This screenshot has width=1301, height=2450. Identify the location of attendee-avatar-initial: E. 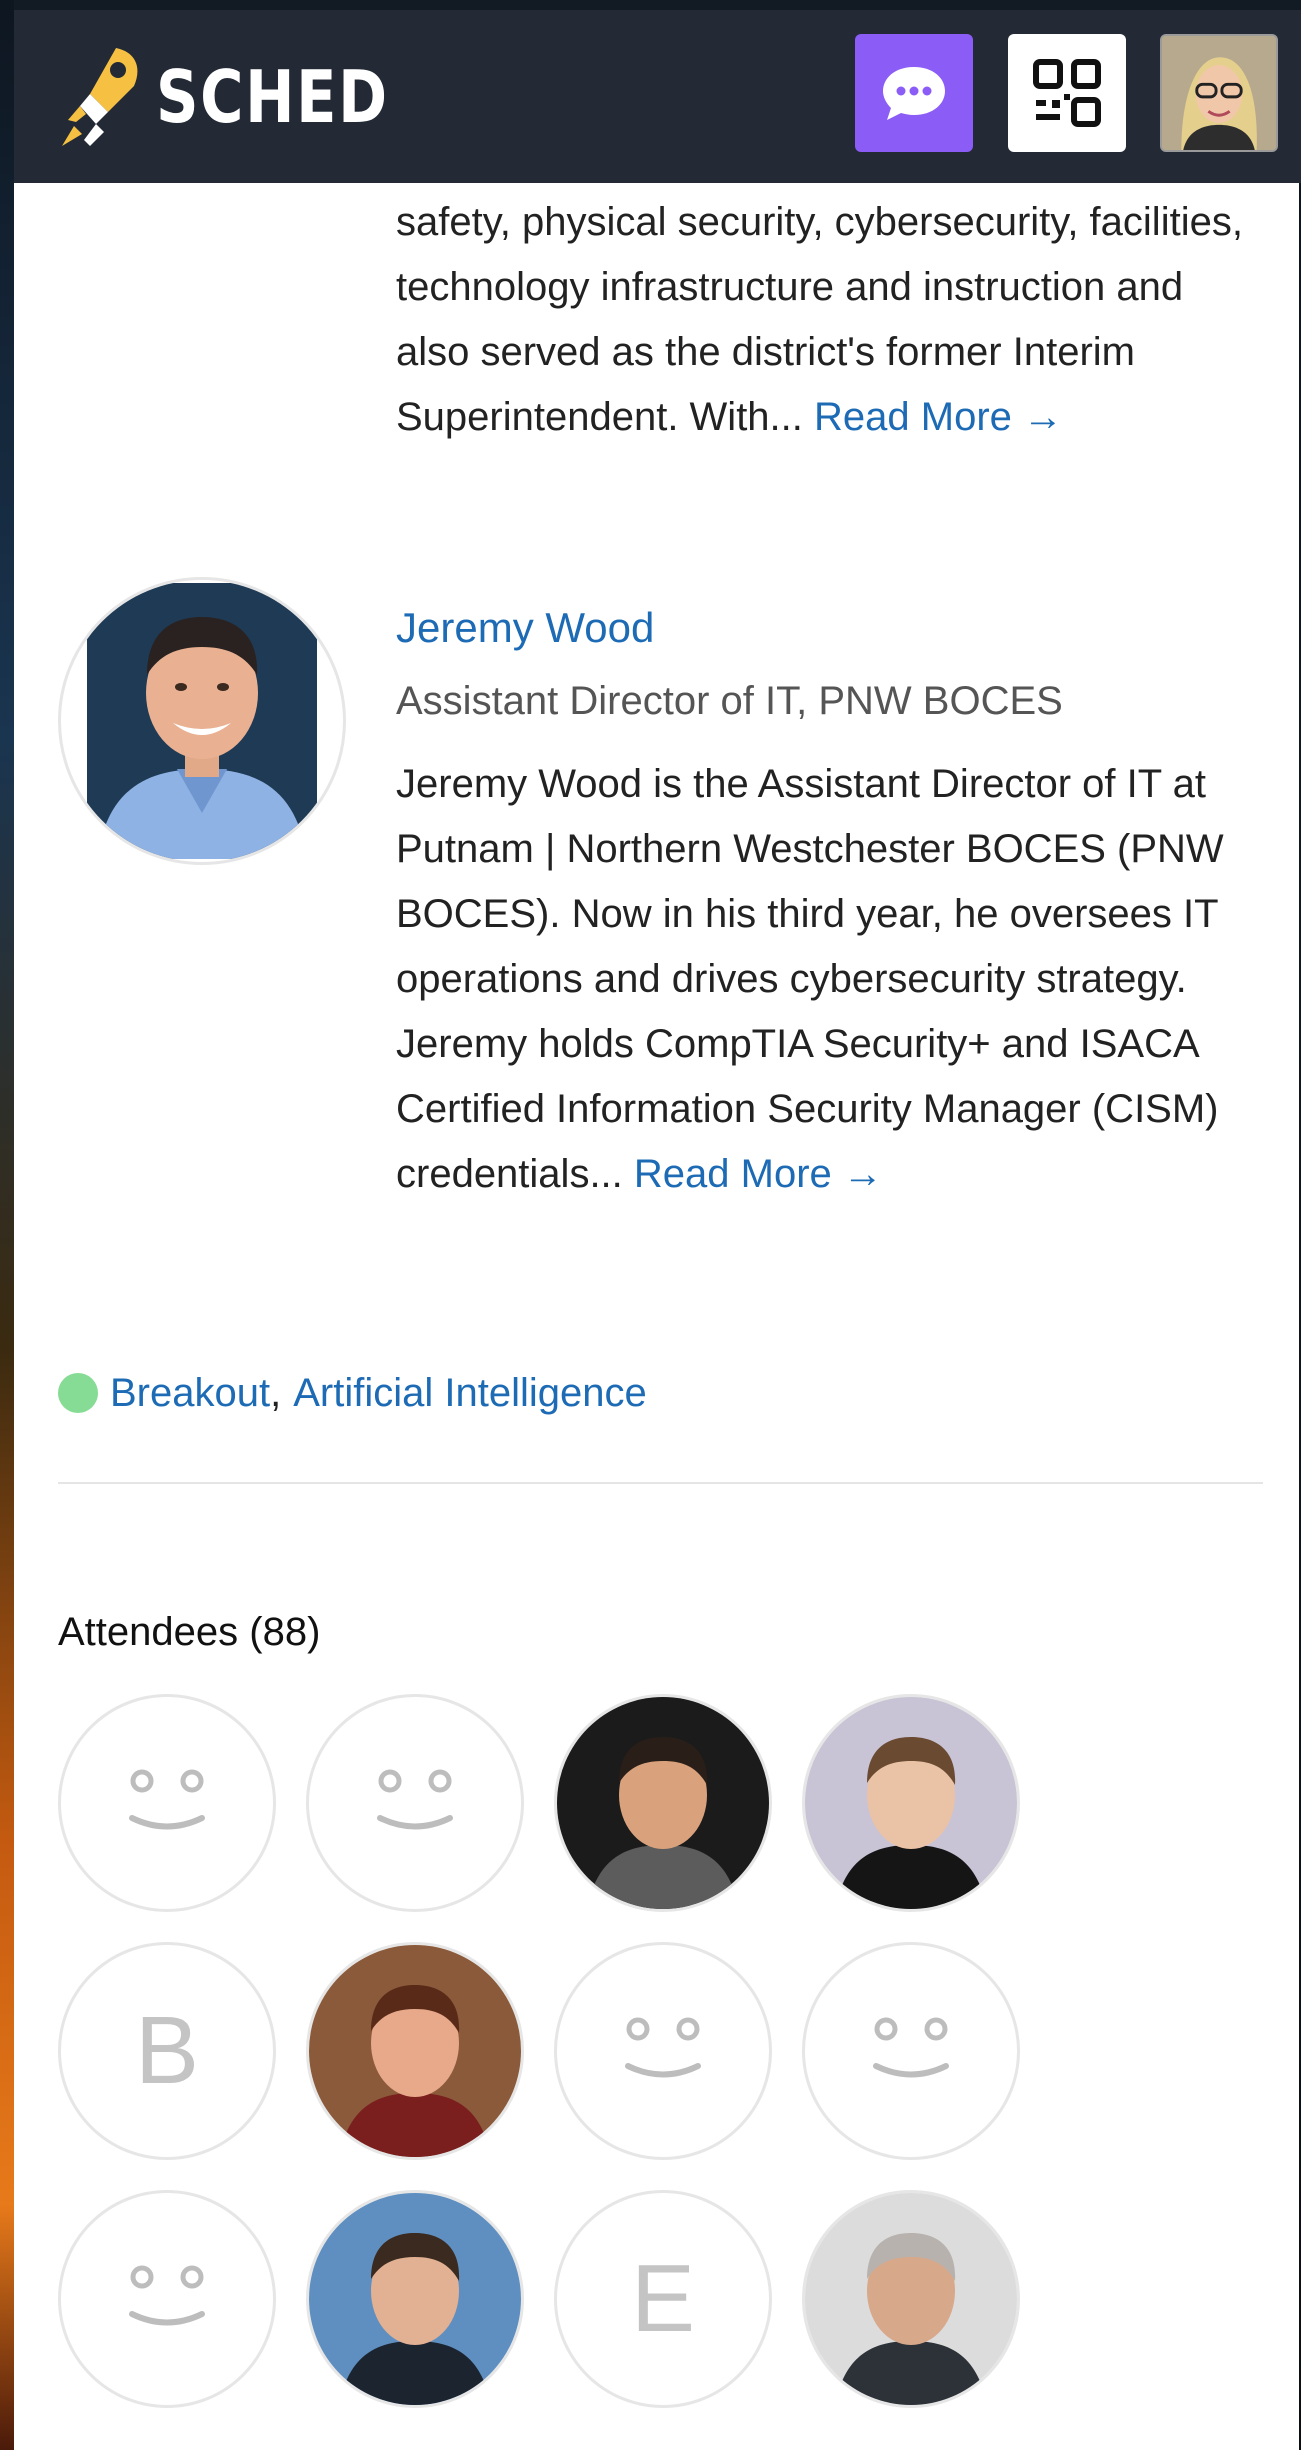
(663, 2299).